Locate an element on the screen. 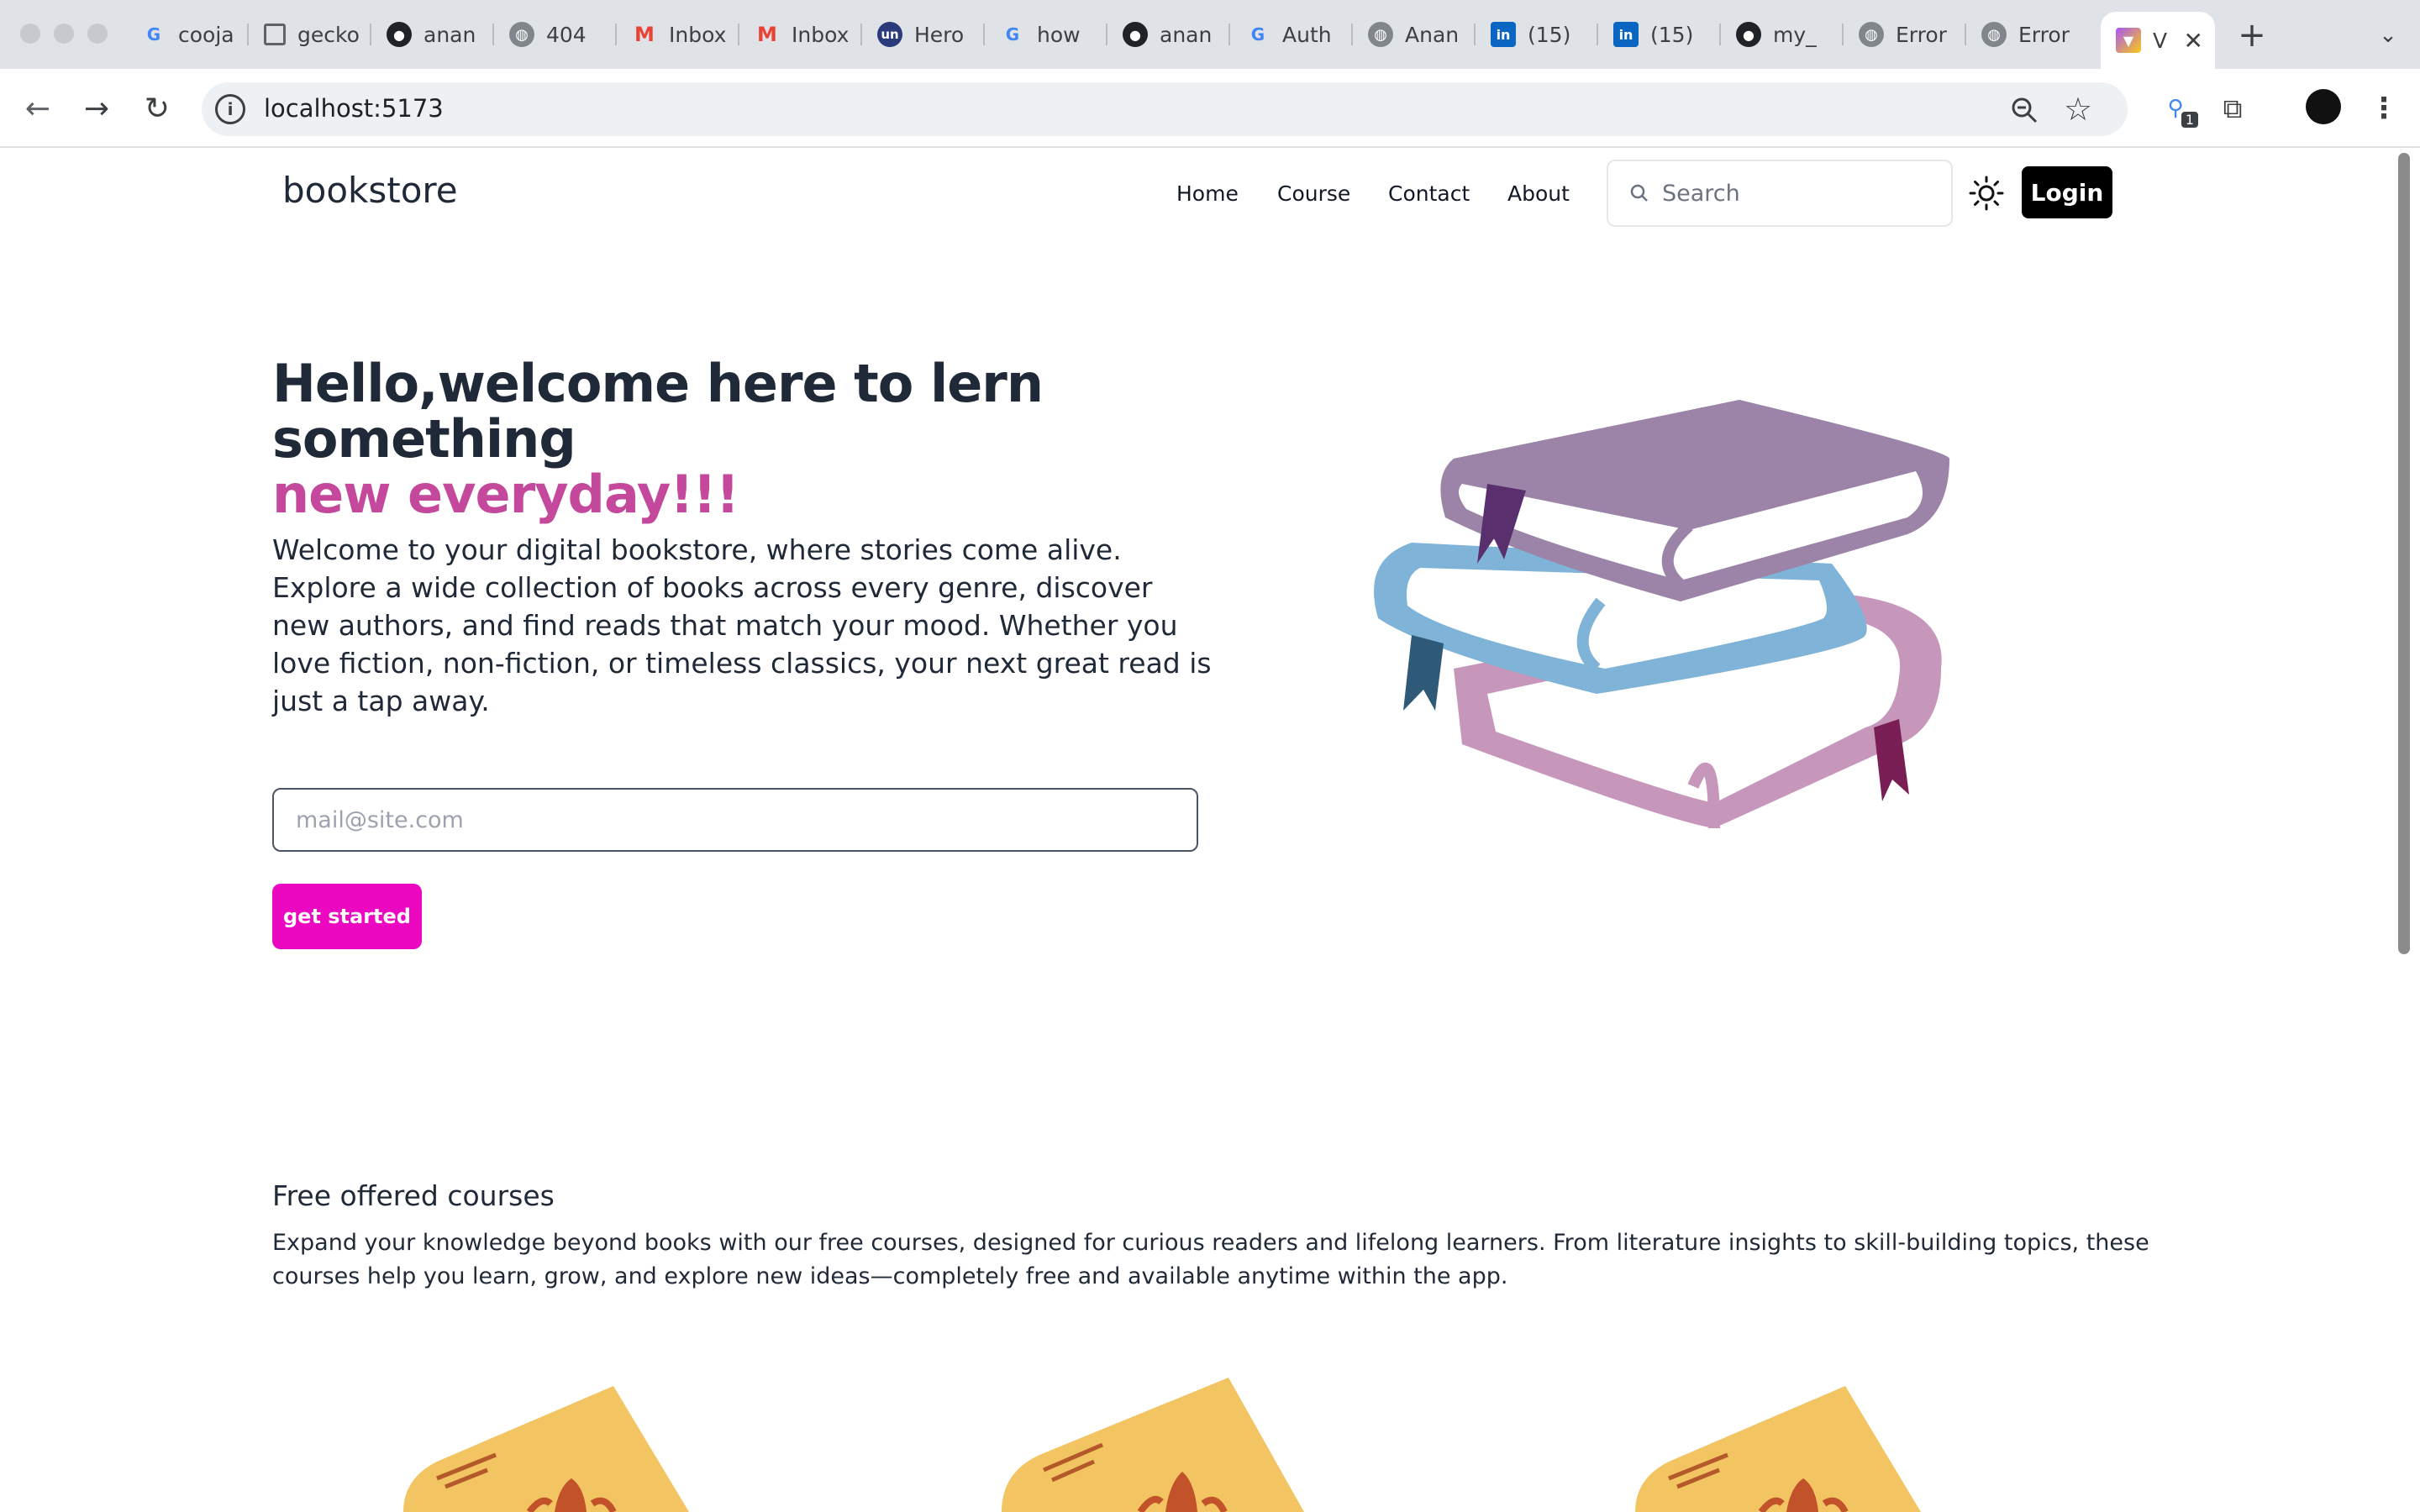 The image size is (2420, 1512). window-close-dot is located at coordinates (30, 34).